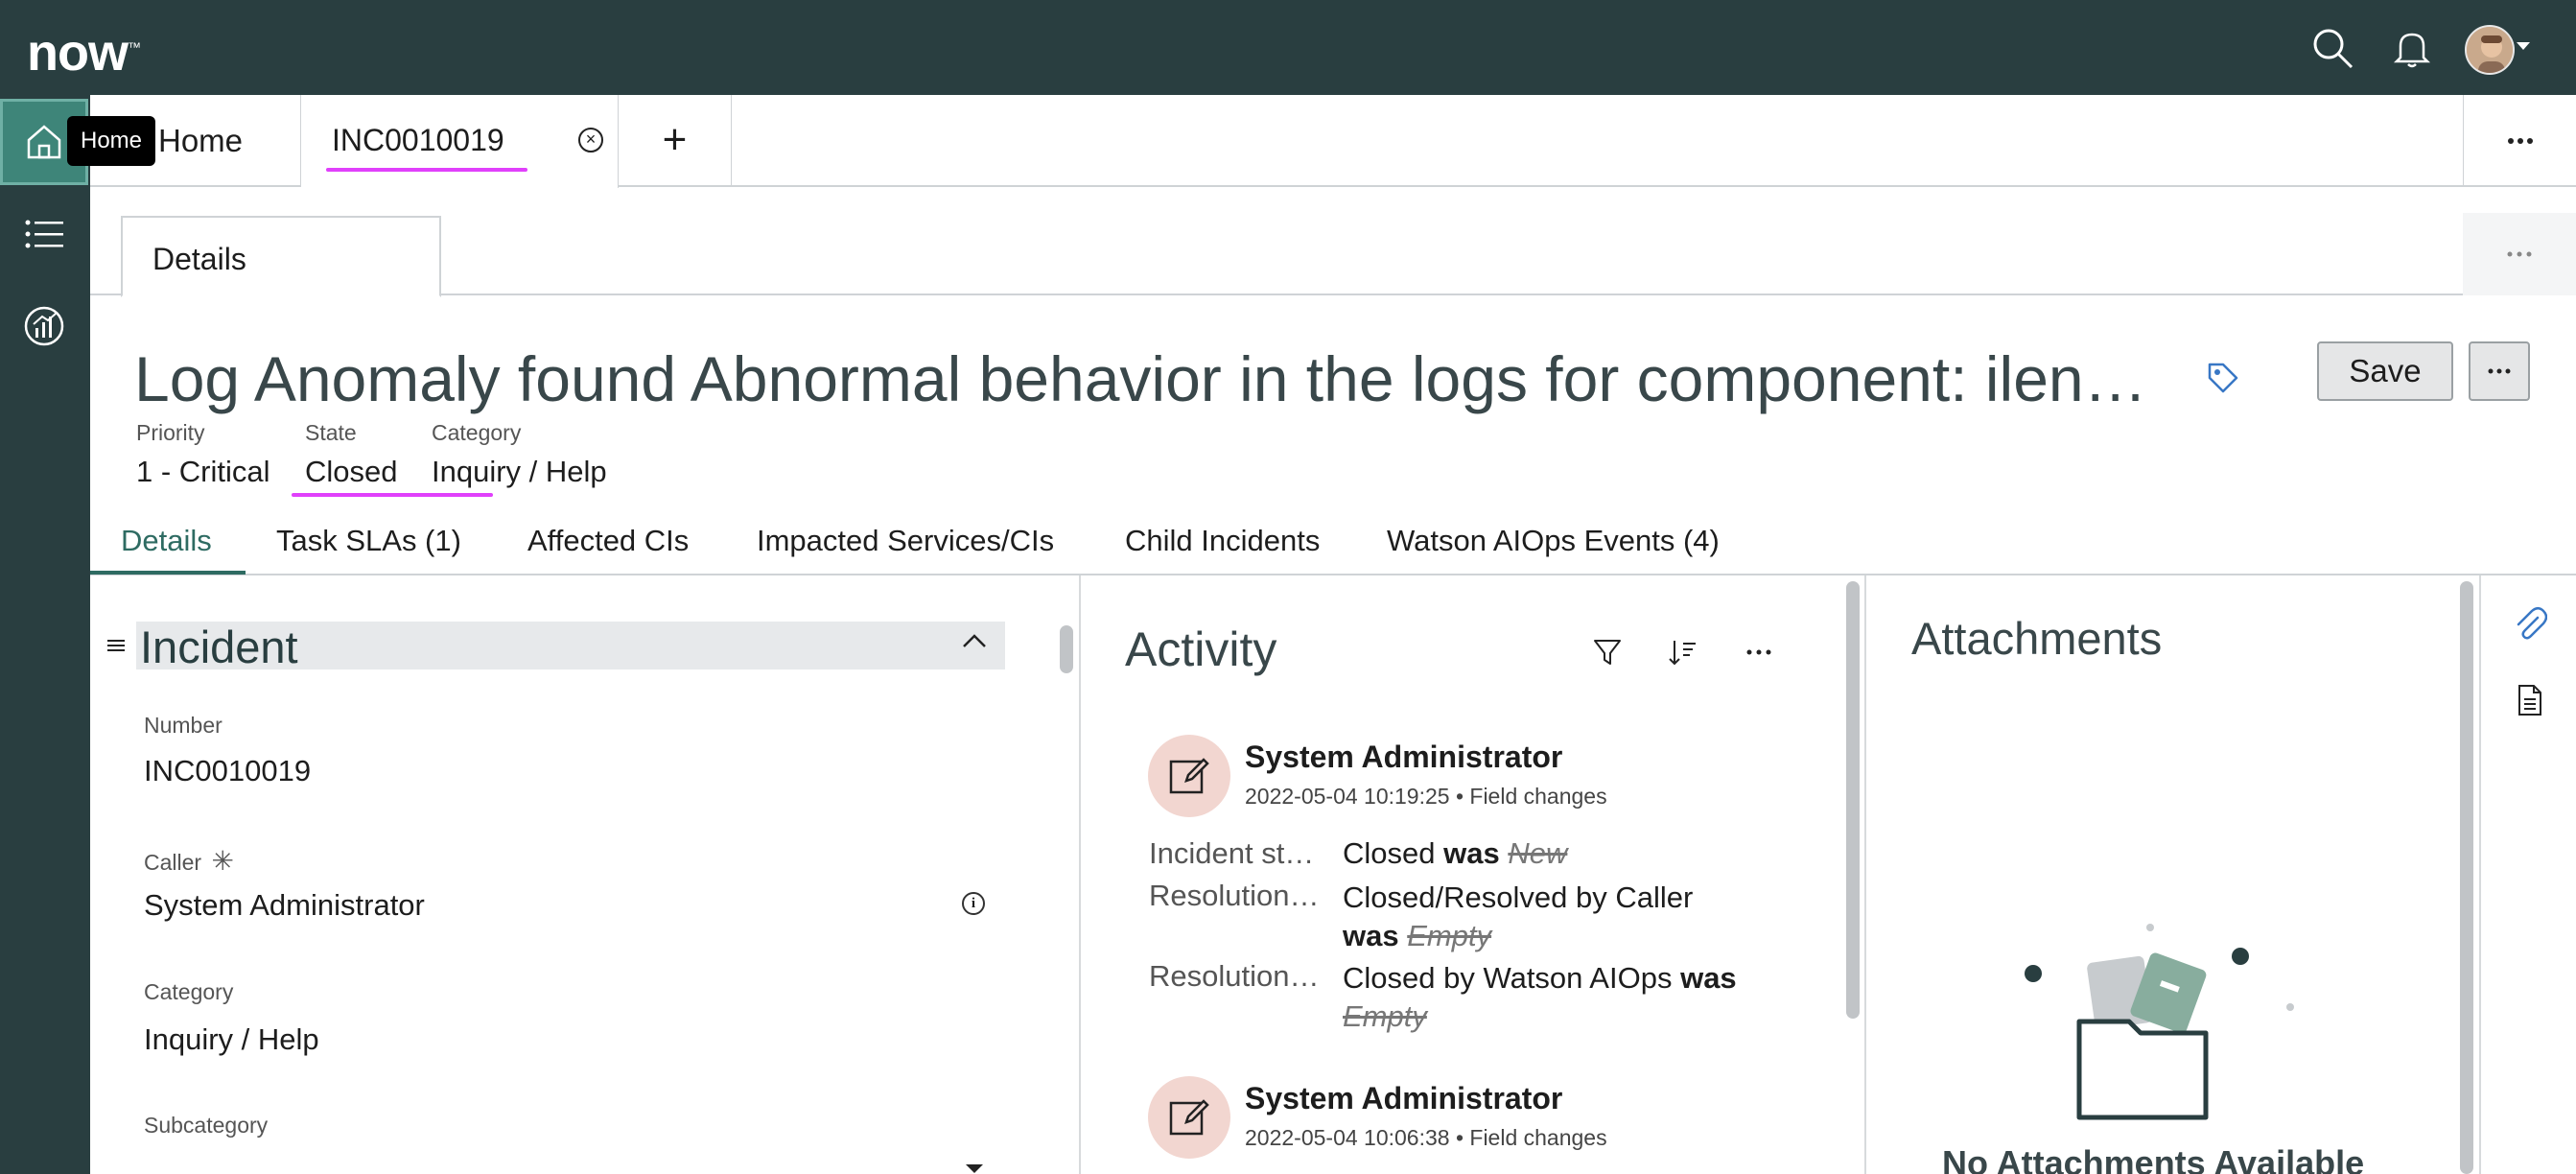  I want to click on paperclip-icon, so click(2530, 625).